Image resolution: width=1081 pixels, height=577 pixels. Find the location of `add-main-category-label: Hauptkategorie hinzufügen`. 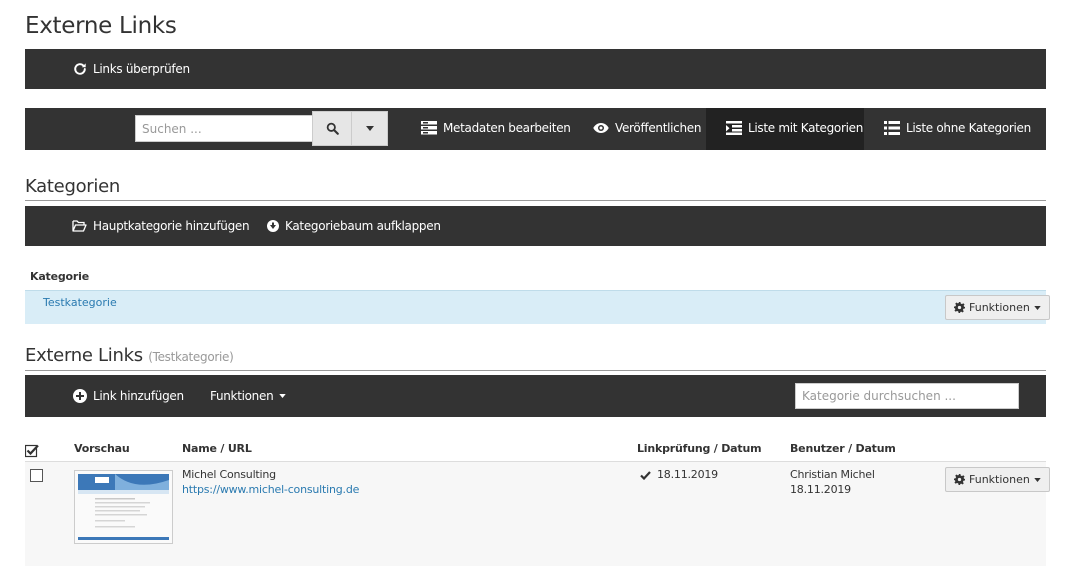

add-main-category-label: Hauptkategorie hinzufügen is located at coordinates (171, 226).